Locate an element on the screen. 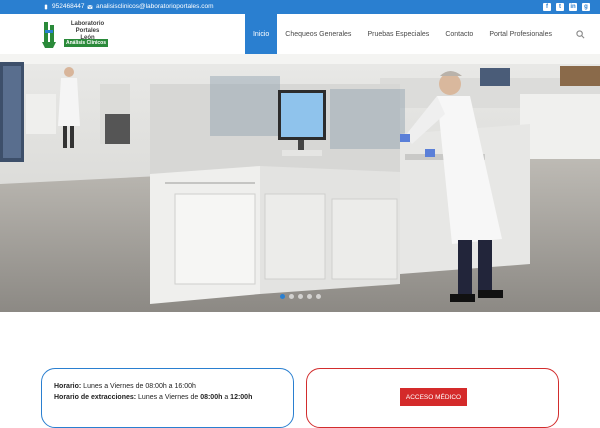 The width and height of the screenshot is (600, 428). schedule-value: Lunes a Viernes de 08:00h a 16:00h is located at coordinates (138, 386).